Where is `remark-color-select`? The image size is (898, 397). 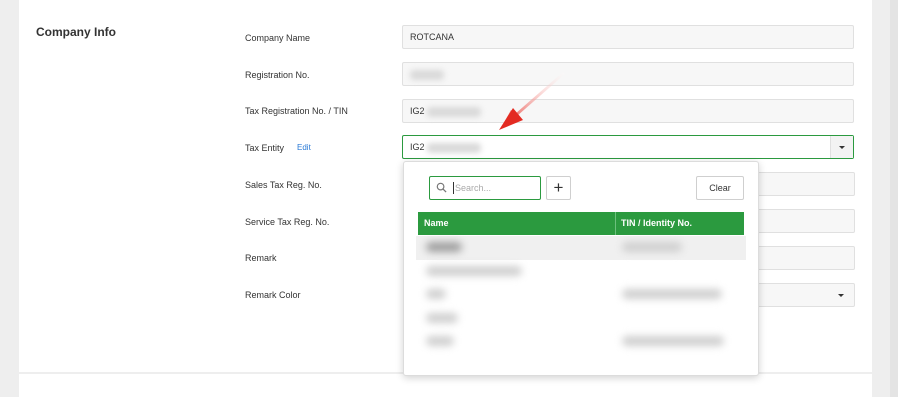 remark-color-select is located at coordinates (806, 295).